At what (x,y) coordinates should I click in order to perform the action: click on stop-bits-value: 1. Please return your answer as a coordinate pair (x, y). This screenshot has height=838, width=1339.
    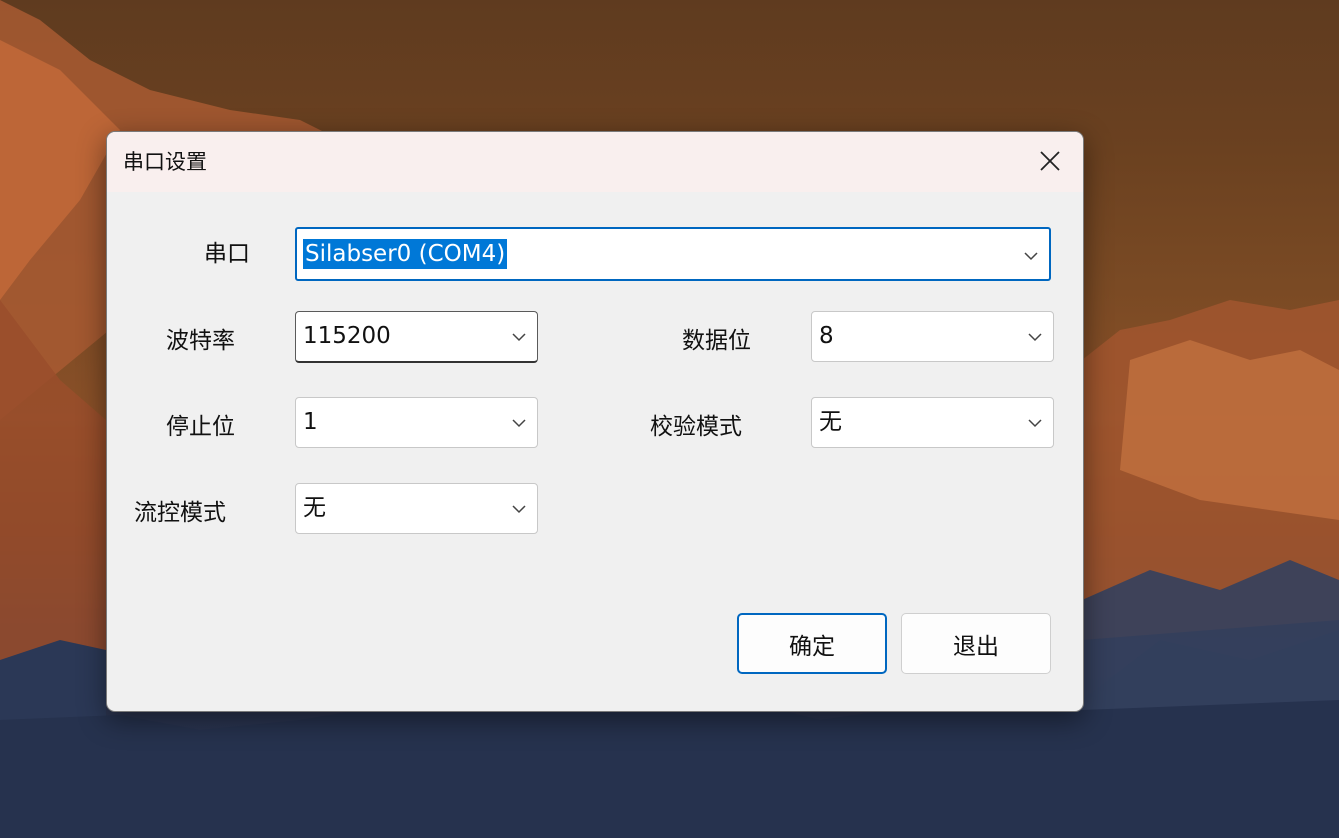
    Looking at the image, I should click on (310, 422).